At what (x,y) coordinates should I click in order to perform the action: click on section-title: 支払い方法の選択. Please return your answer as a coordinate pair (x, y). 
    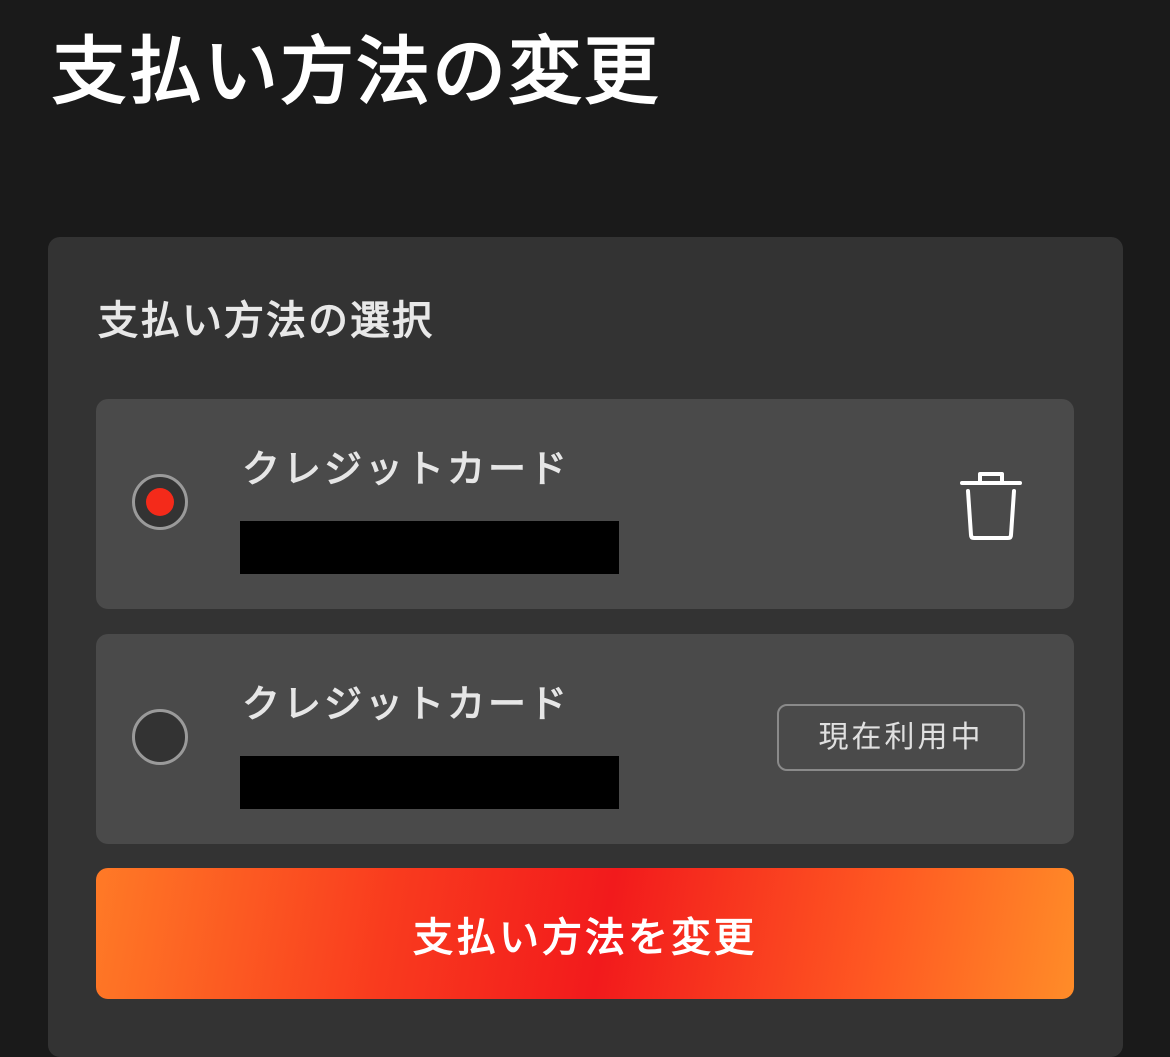
    Looking at the image, I should click on (266, 321).